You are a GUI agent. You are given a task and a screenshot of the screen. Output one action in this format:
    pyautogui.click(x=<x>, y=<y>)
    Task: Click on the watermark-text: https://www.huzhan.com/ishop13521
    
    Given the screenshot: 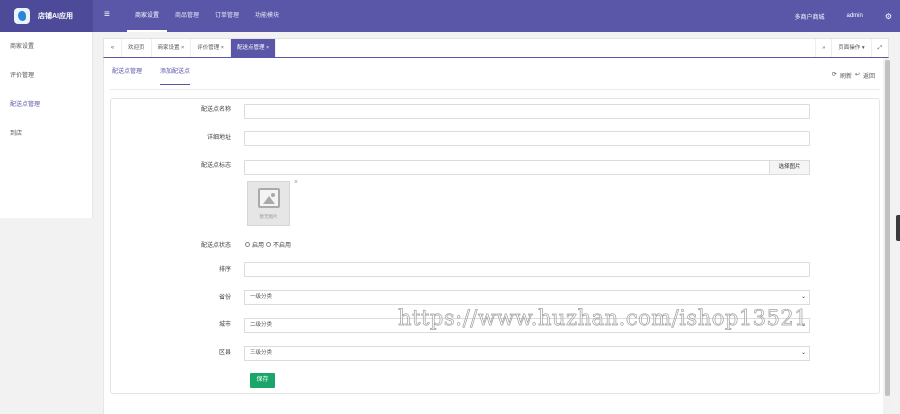 What is the action you would take?
    pyautogui.click(x=603, y=318)
    